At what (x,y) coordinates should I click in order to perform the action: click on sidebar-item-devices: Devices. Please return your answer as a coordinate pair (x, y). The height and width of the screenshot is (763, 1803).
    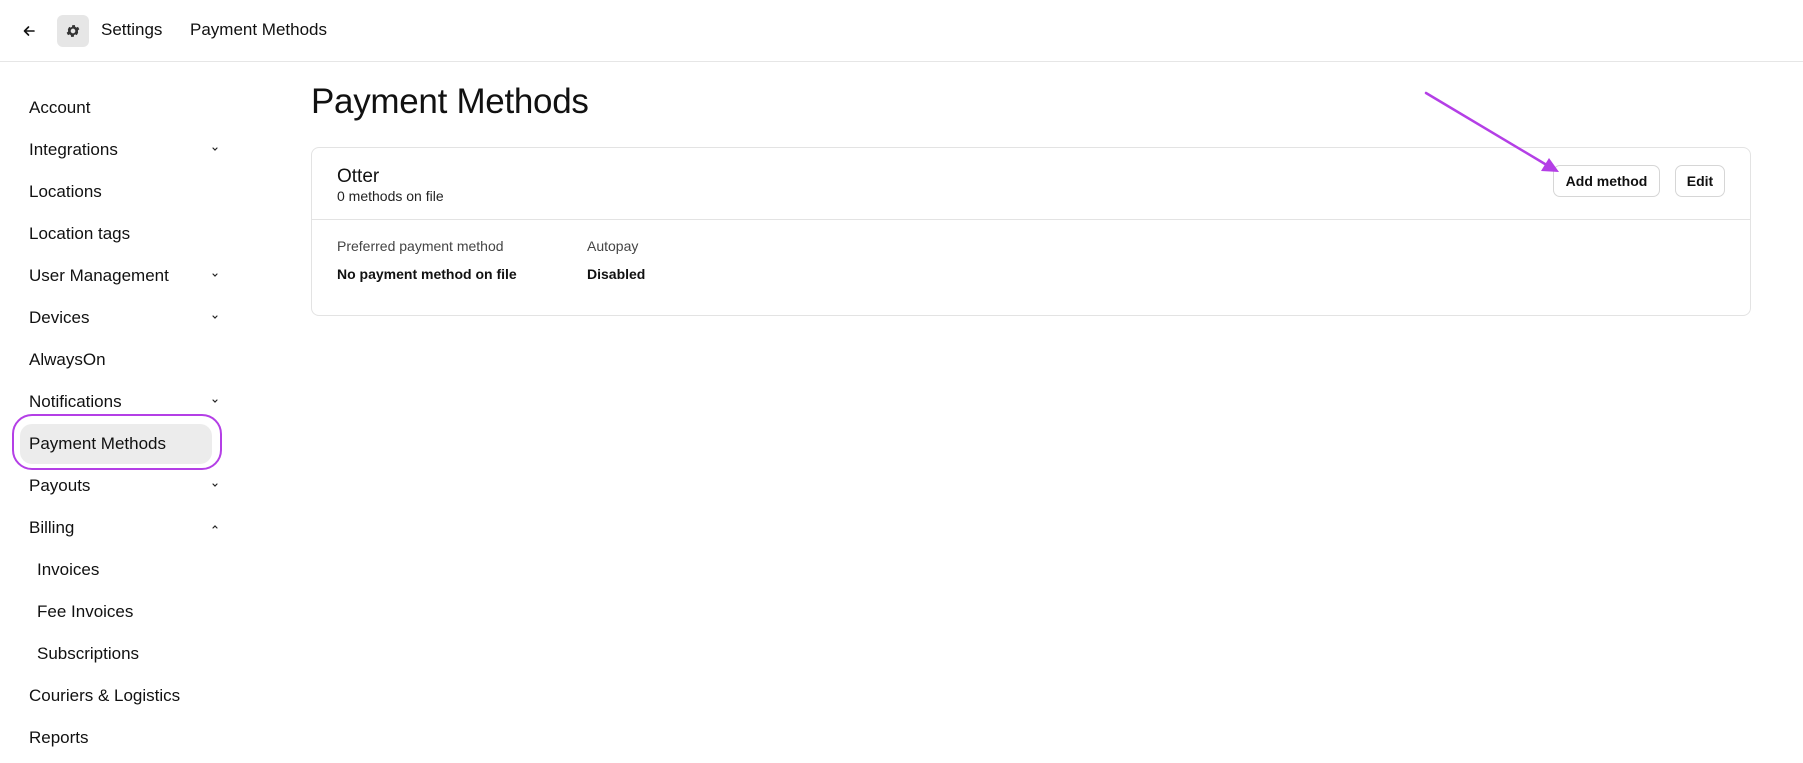
    Looking at the image, I should click on (119, 318).